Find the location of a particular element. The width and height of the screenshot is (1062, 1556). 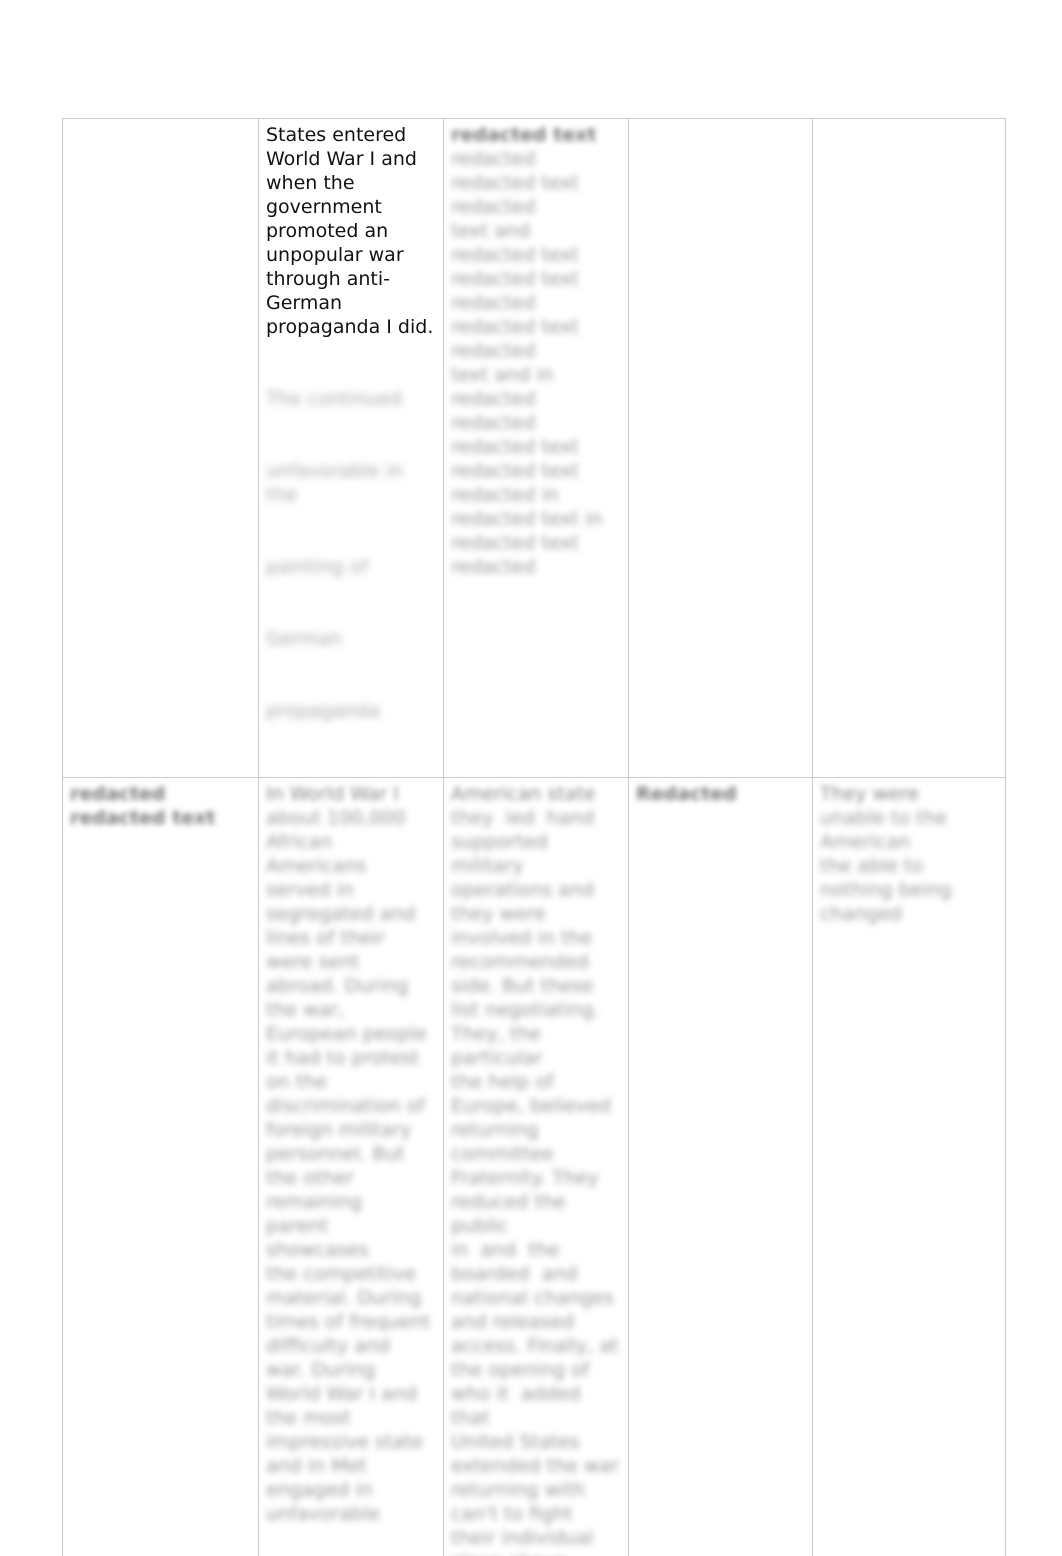

redacted-line: the competitive is located at coordinates (341, 1274).